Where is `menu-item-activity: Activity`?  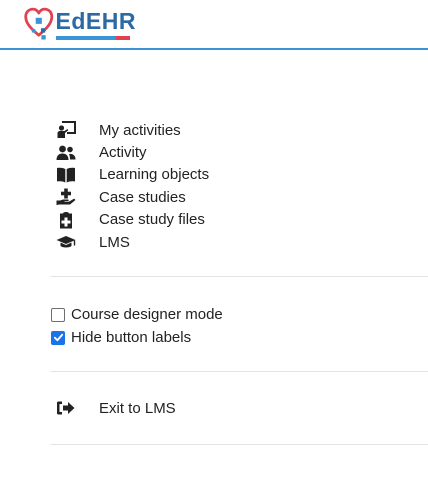 menu-item-activity: Activity is located at coordinates (240, 152).